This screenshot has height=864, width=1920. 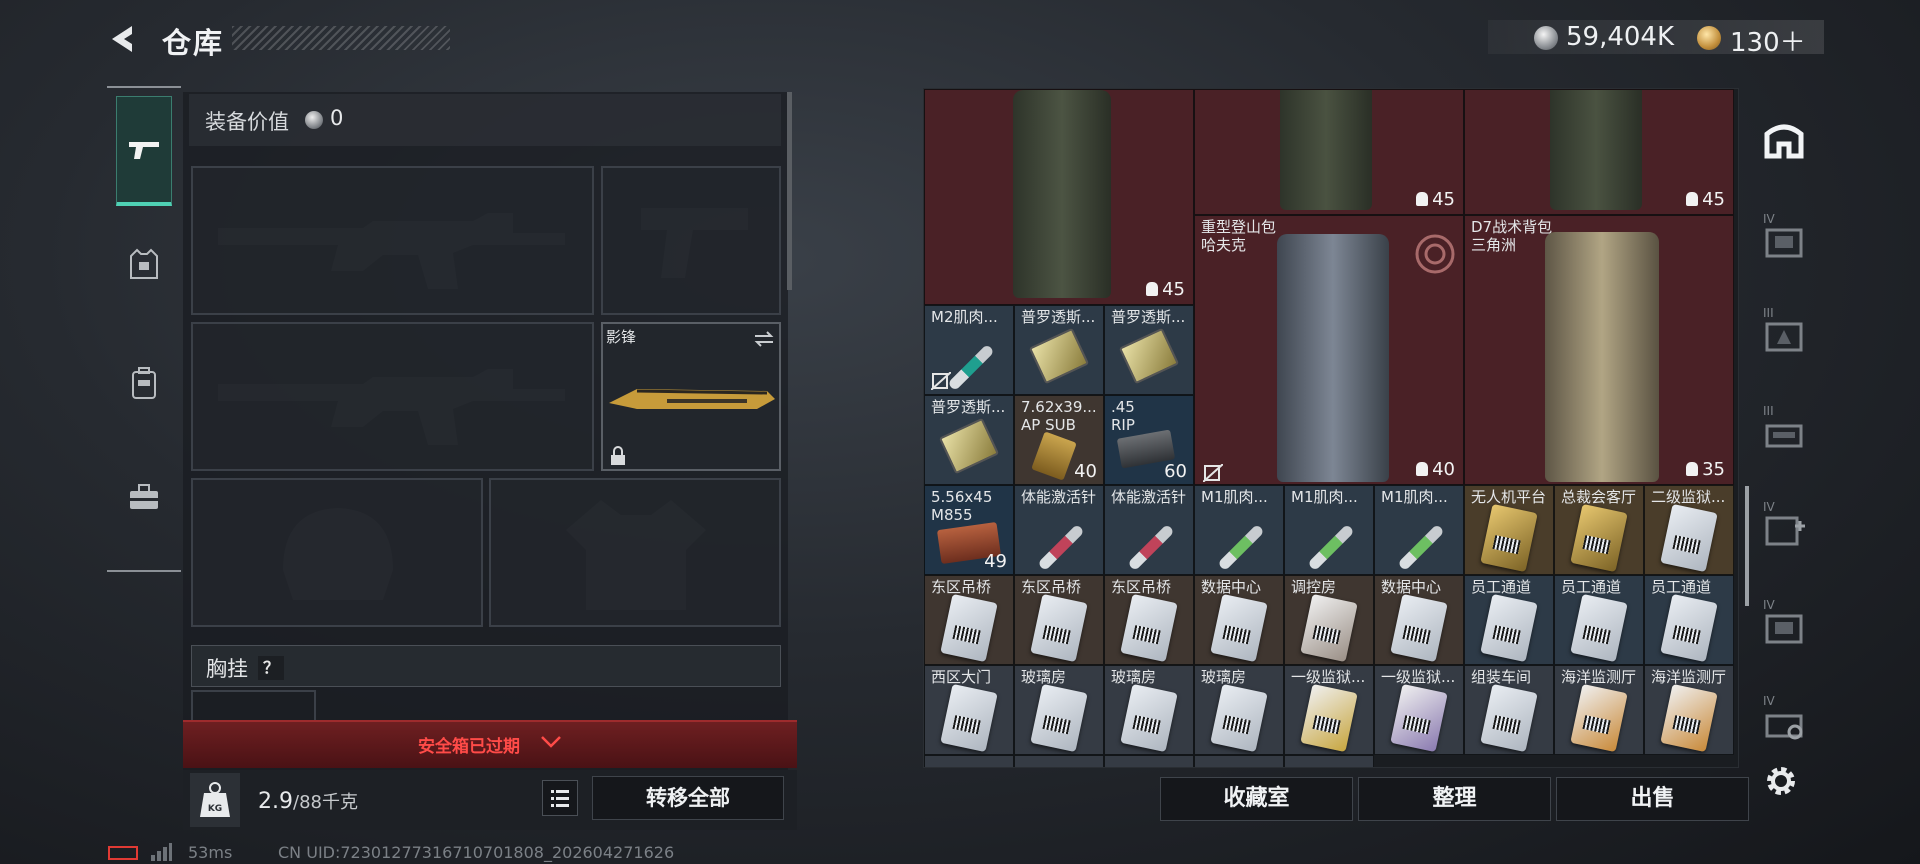 I want to click on chevron-down-icon, so click(x=551, y=742).